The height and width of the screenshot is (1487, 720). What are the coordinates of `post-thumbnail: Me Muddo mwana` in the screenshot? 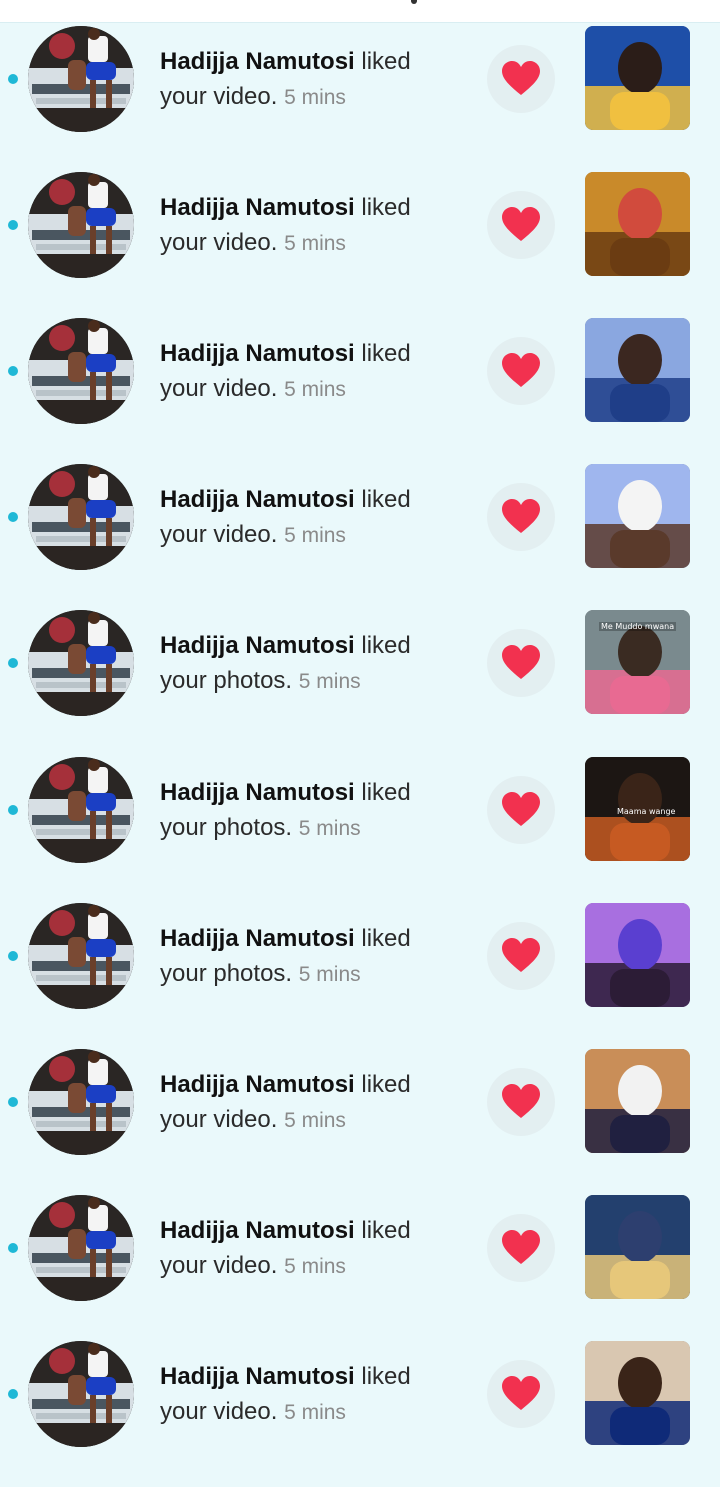 It's located at (637, 662).